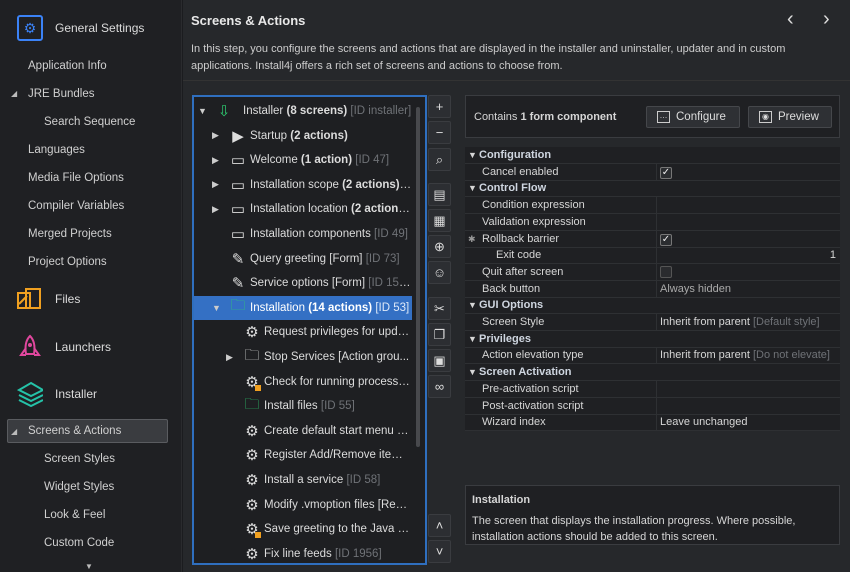 The image size is (850, 572). What do you see at coordinates (666, 271) in the screenshot?
I see `checkbox` at bounding box center [666, 271].